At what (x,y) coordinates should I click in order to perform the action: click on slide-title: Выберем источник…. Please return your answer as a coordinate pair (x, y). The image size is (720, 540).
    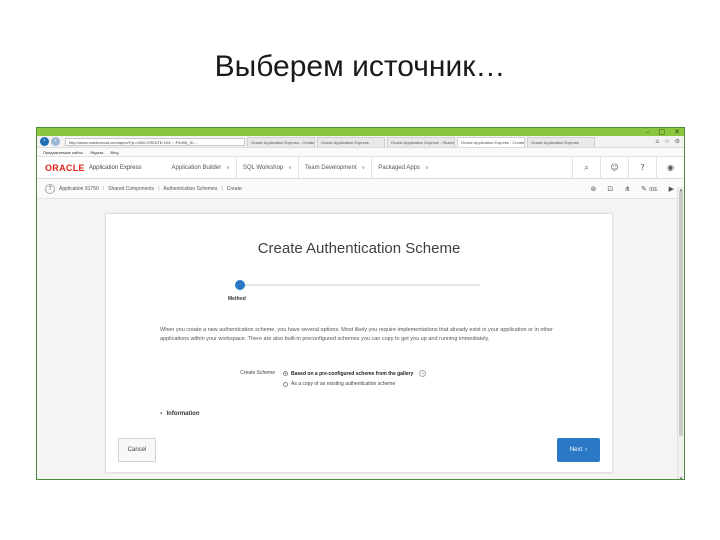
    Looking at the image, I should click on (360, 66).